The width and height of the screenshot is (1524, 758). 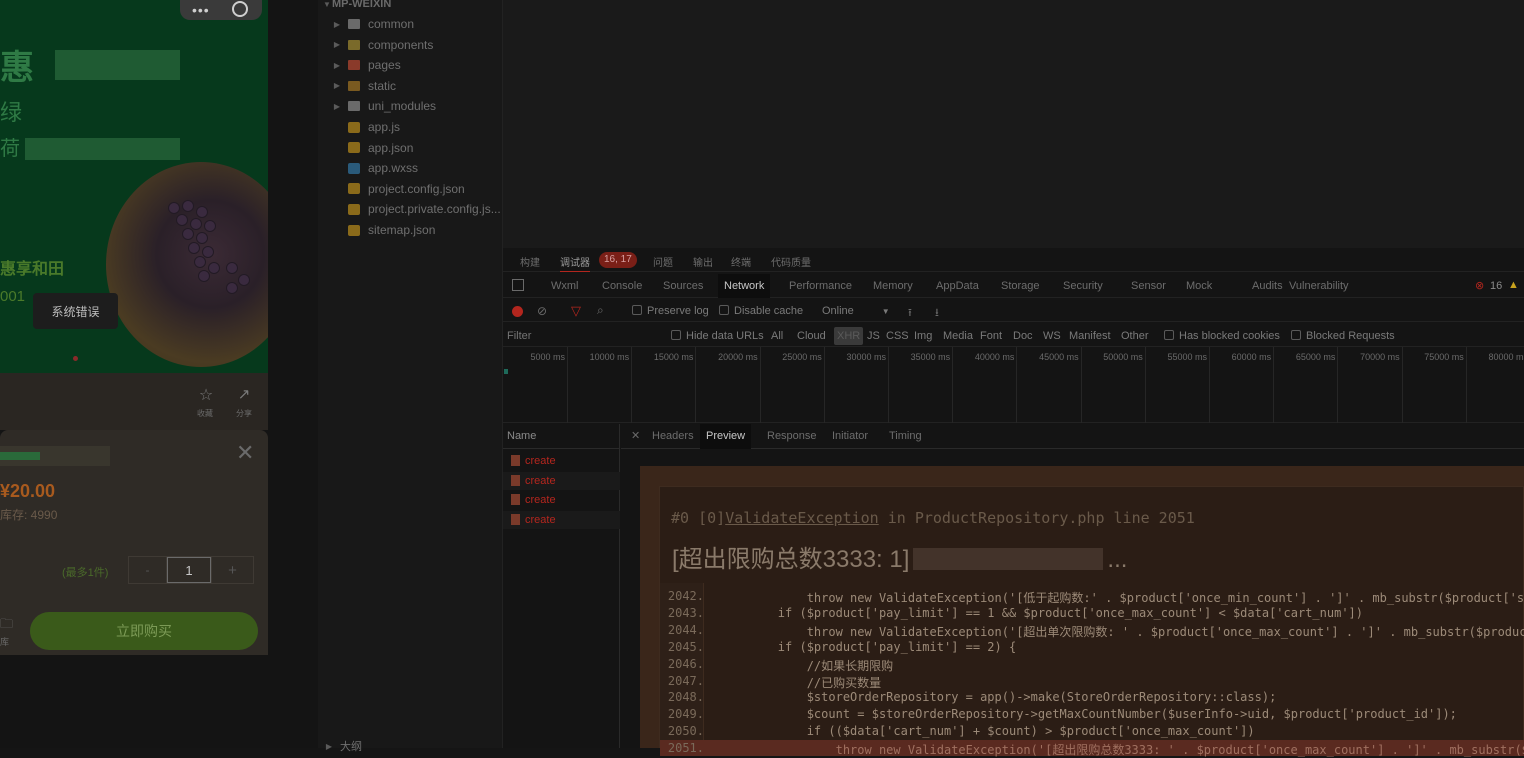 I want to click on detail-tab: Response, so click(x=792, y=436).